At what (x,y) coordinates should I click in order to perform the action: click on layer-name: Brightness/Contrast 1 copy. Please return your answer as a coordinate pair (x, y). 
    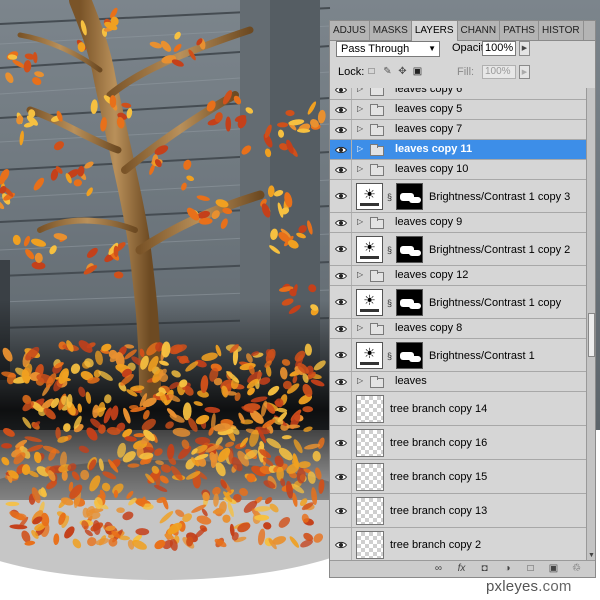
    Looking at the image, I should click on (495, 303).